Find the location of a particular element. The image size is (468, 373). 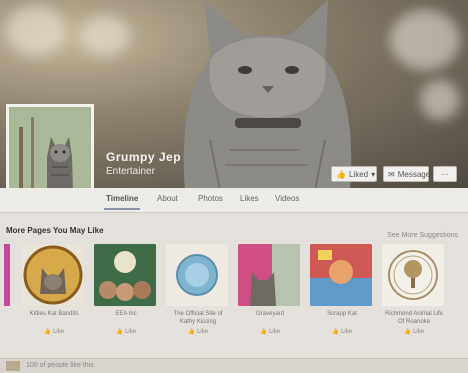

page-title: Grumpy Jep is located at coordinates (144, 157).